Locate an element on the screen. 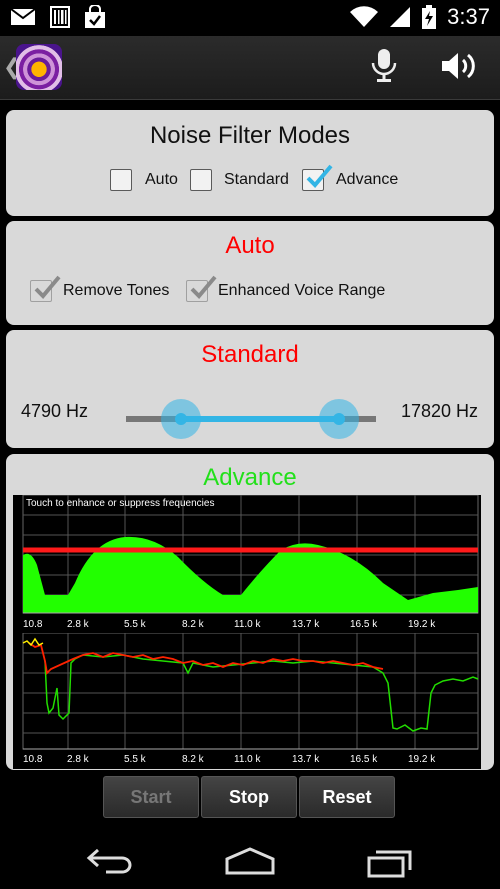 The height and width of the screenshot is (889, 500). standard-panel: Standard 4790 Hz 17820 Hz is located at coordinates (250, 389).